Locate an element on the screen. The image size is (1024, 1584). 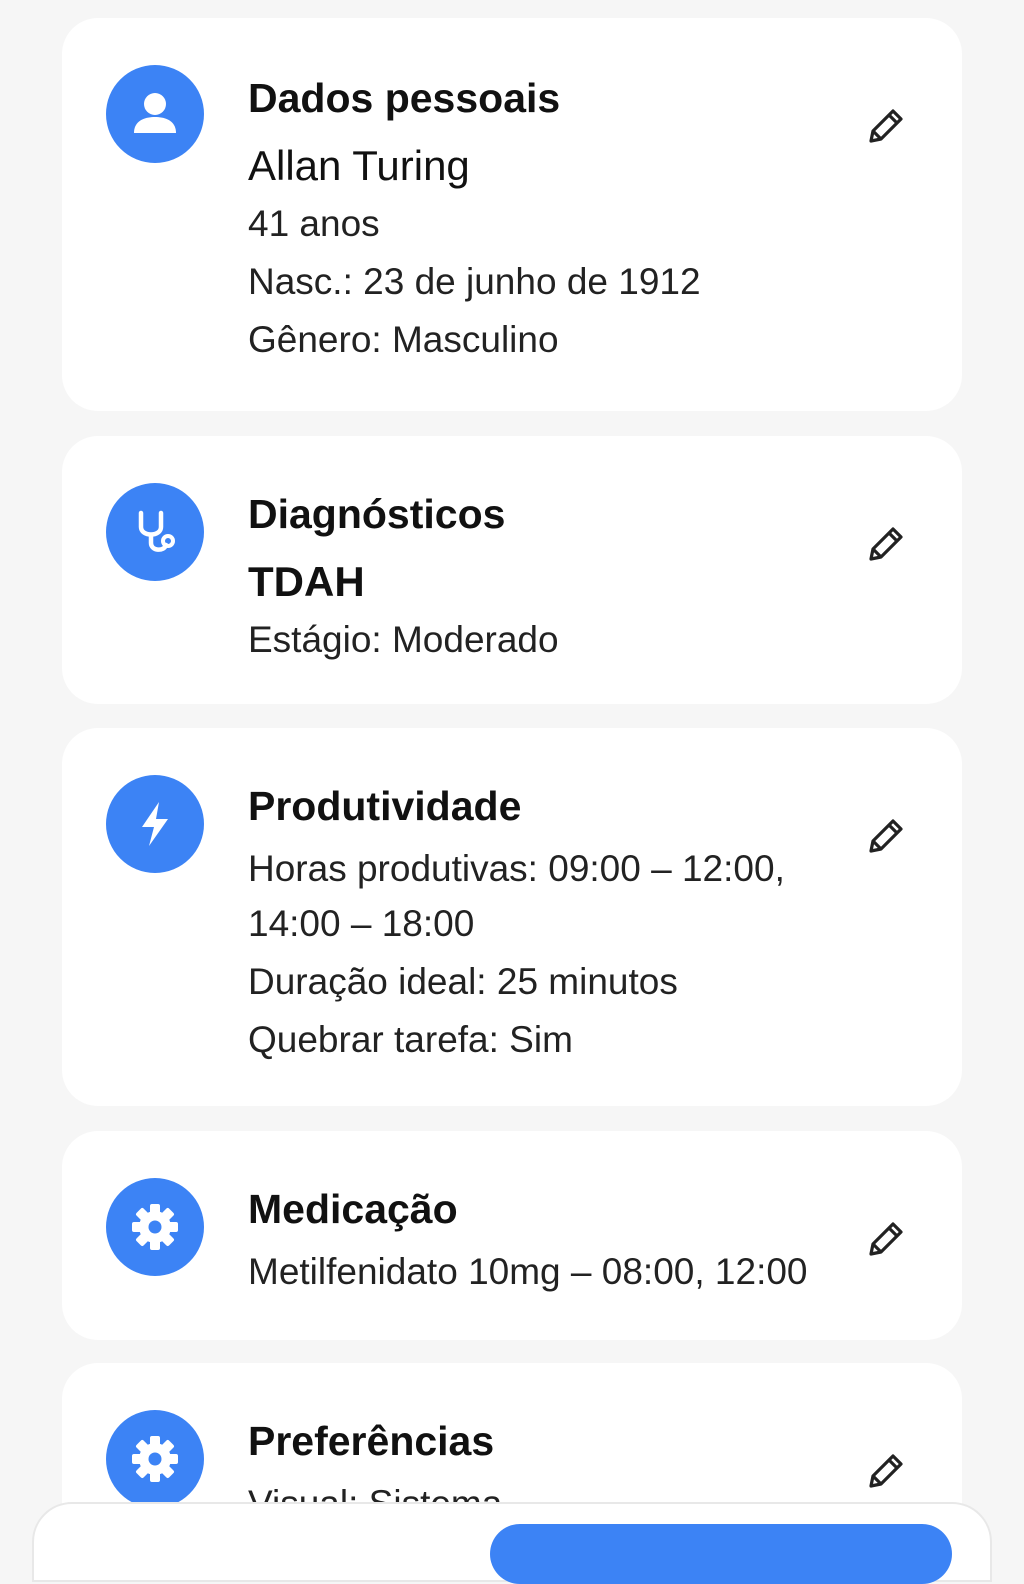
card-title: Diagnósticos is located at coordinates (377, 514).